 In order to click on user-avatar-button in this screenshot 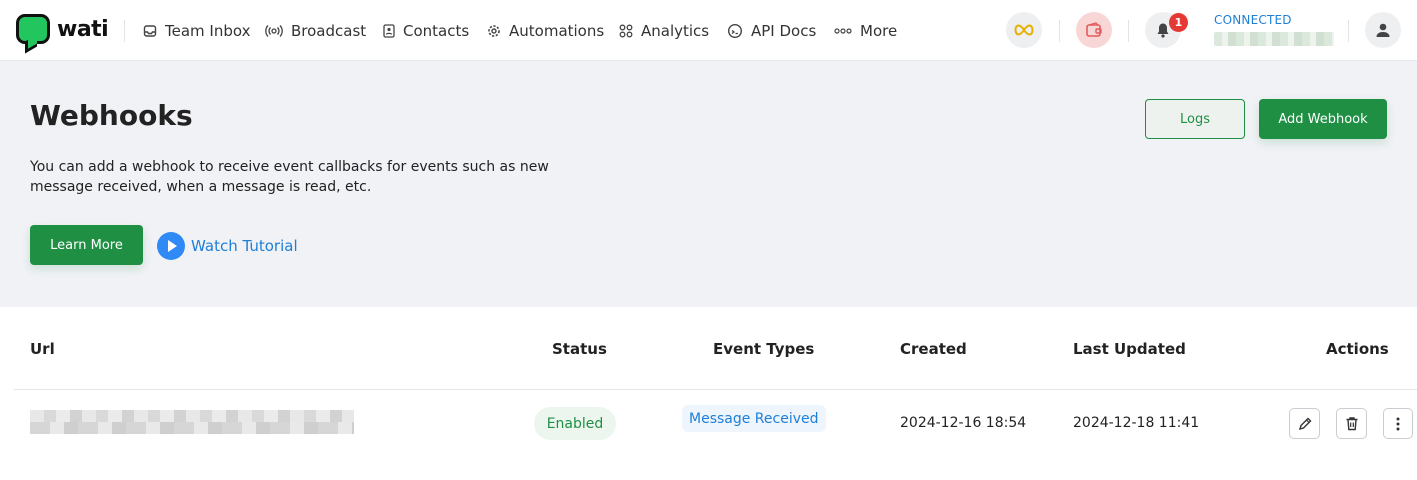, I will do `click(1383, 30)`.